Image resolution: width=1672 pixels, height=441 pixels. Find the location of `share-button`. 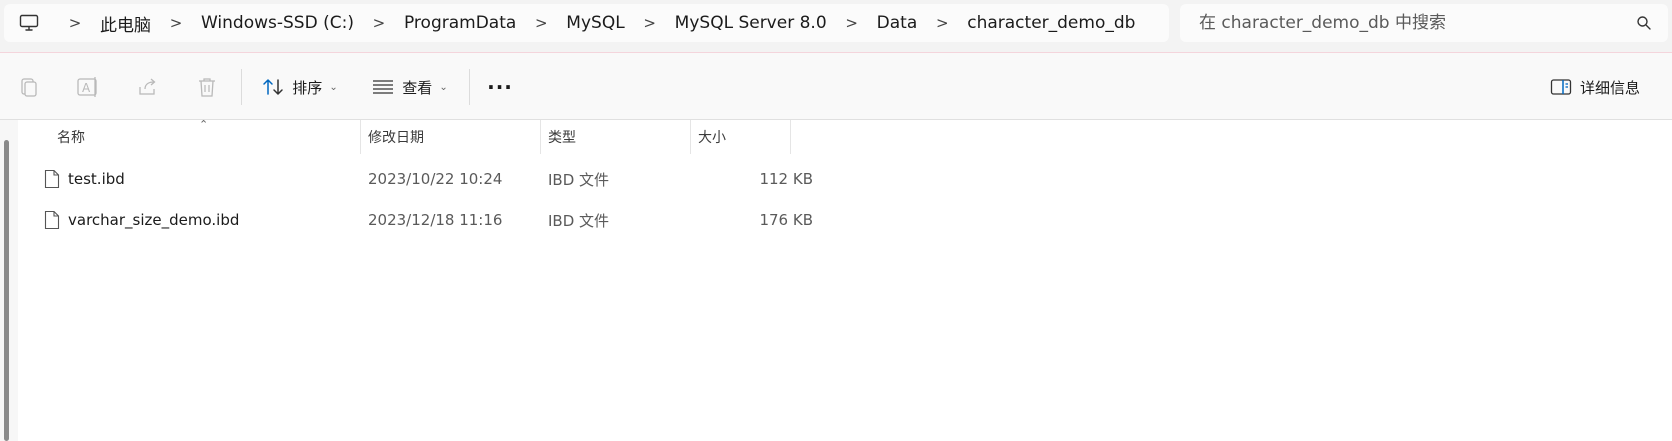

share-button is located at coordinates (148, 87).